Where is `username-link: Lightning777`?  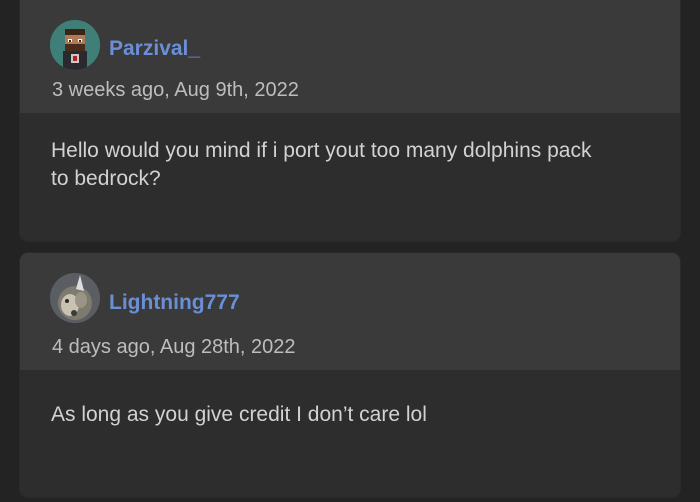 username-link: Lightning777 is located at coordinates (174, 303).